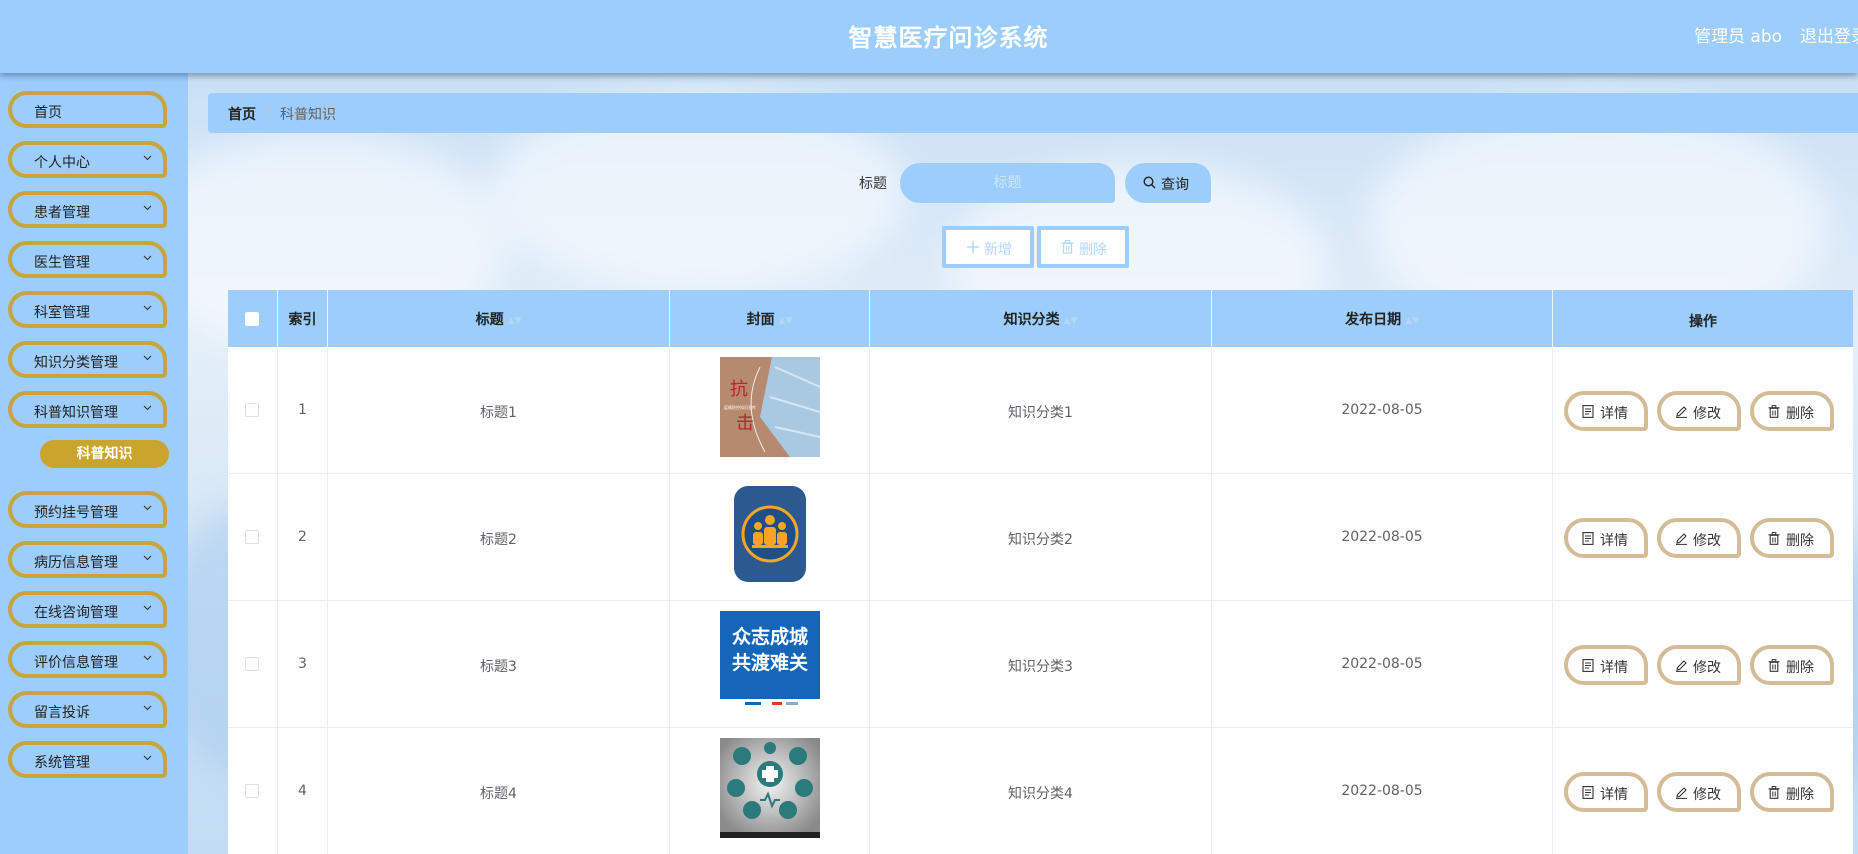  I want to click on svg-text: 共渡难关, so click(770, 662).